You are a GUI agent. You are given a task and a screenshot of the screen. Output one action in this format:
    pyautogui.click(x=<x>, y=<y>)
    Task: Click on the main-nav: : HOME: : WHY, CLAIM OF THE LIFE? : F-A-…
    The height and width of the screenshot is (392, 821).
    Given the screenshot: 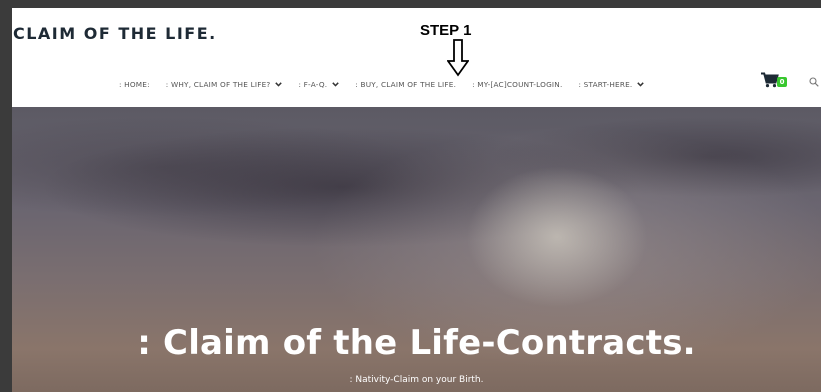 What is the action you would take?
    pyautogui.click(x=389, y=84)
    